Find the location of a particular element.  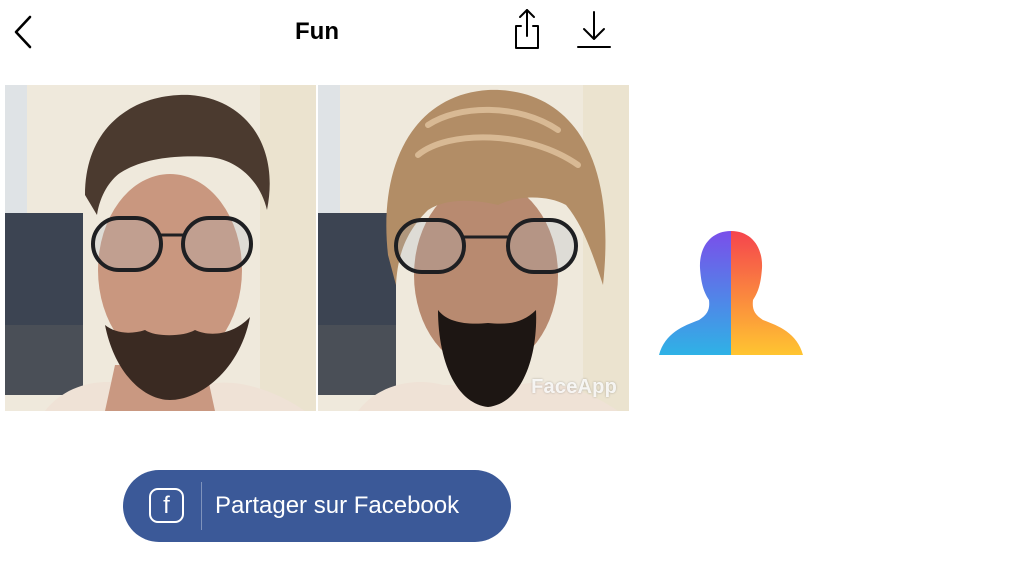

chevron-left-icon is located at coordinates (23, 32).